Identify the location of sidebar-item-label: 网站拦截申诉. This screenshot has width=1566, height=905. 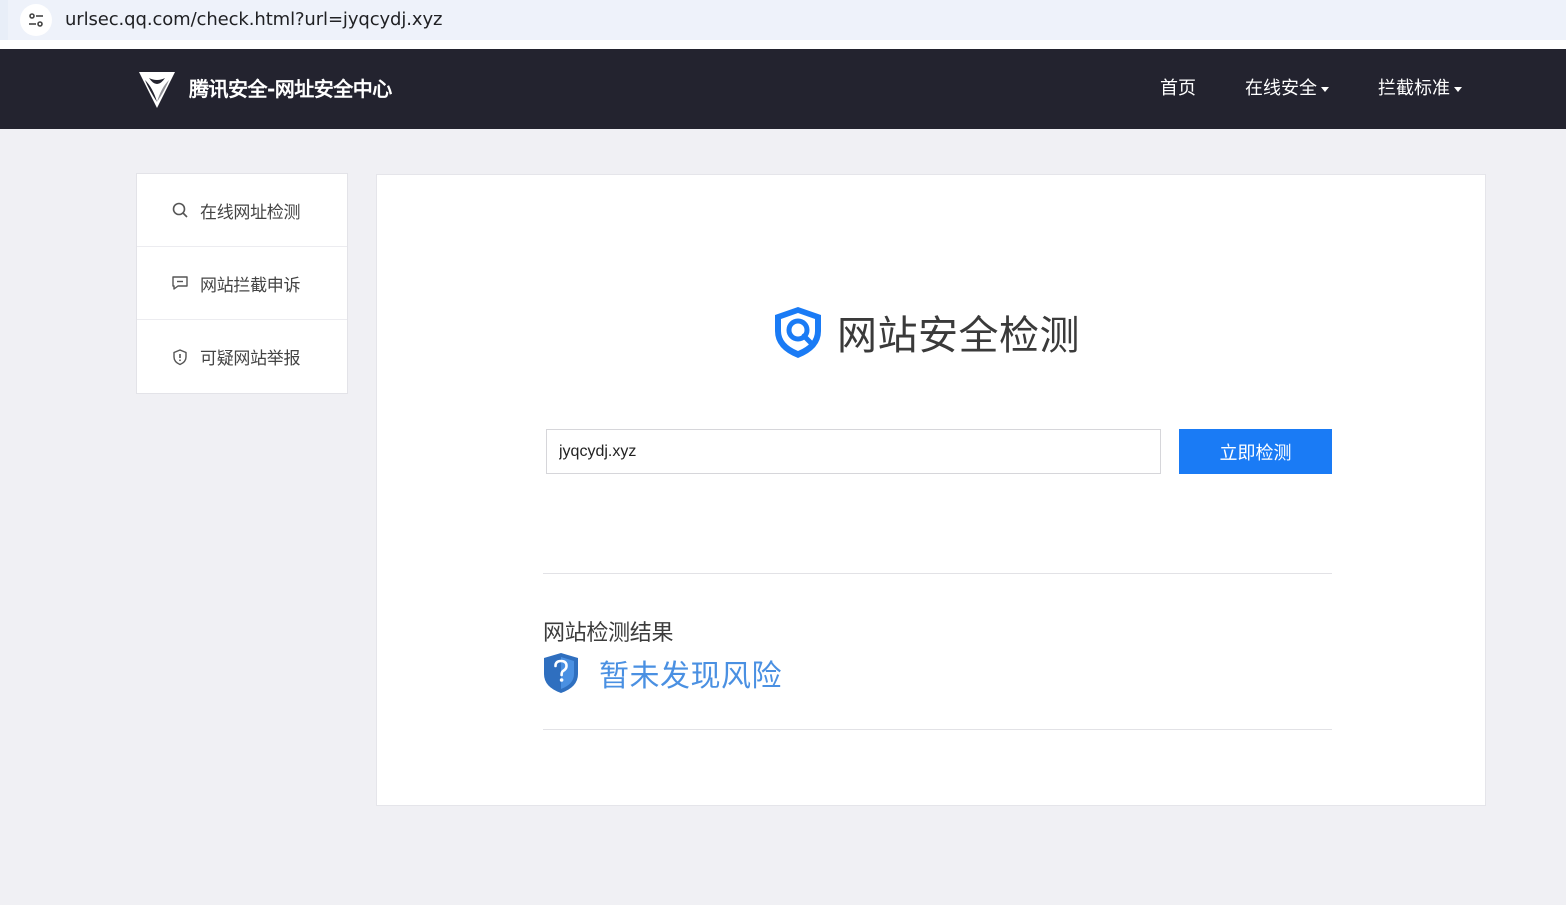
(250, 285).